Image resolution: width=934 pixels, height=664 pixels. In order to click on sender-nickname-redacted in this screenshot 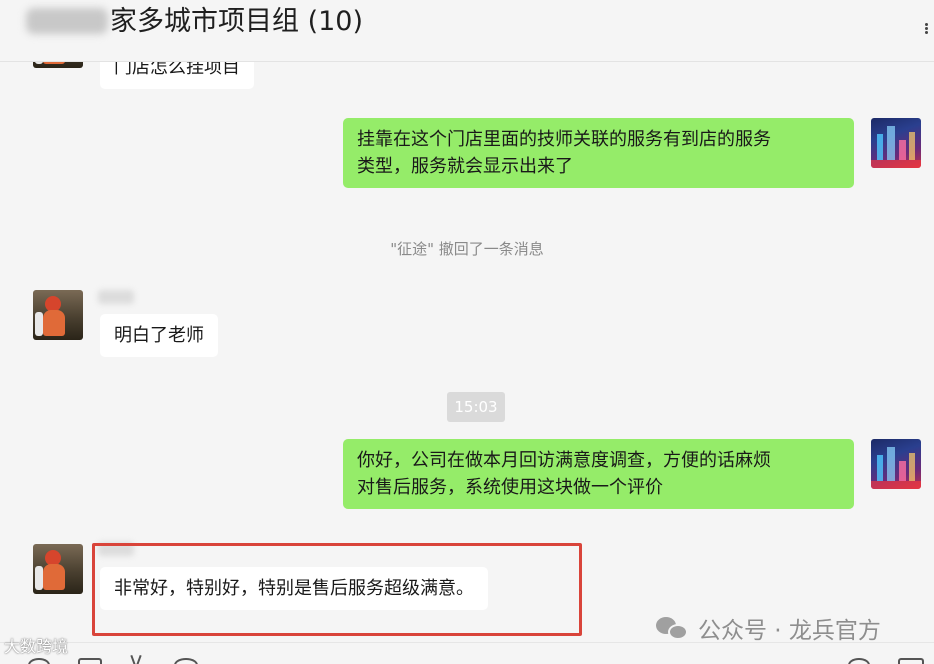, I will do `click(116, 297)`.